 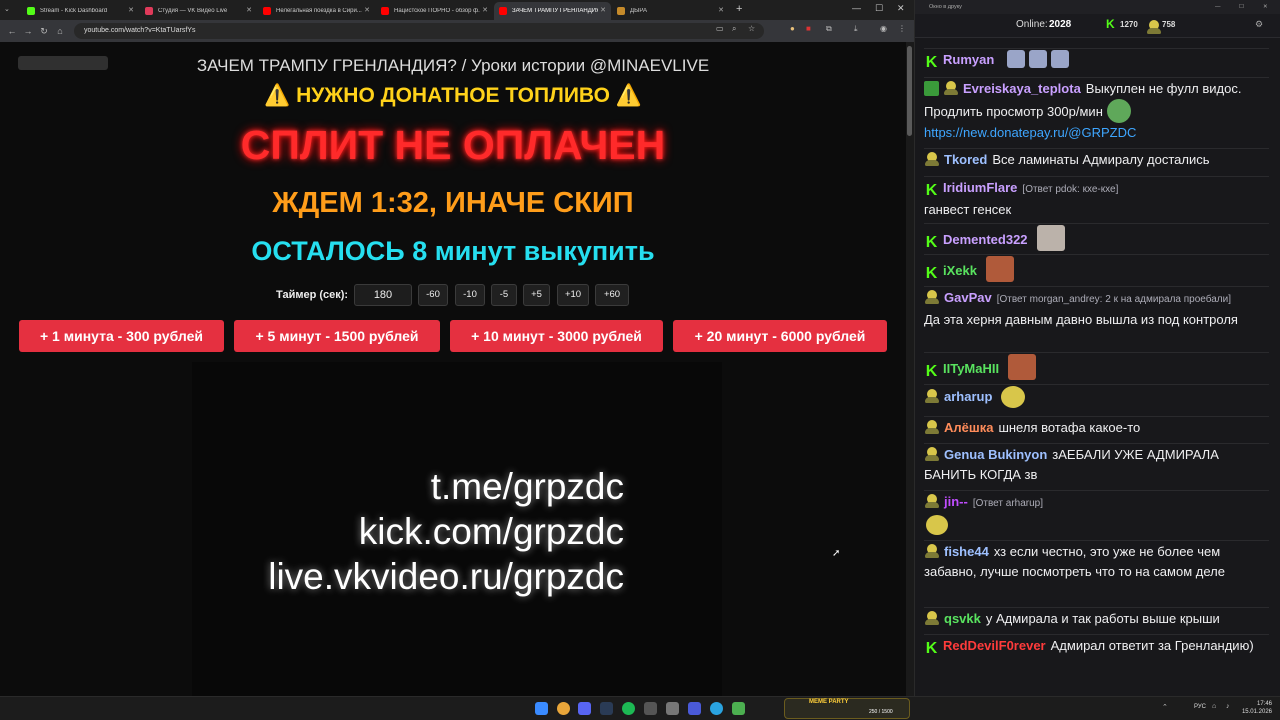 I want to click on meme-party-label: MEME PARTY, so click(x=829, y=702).